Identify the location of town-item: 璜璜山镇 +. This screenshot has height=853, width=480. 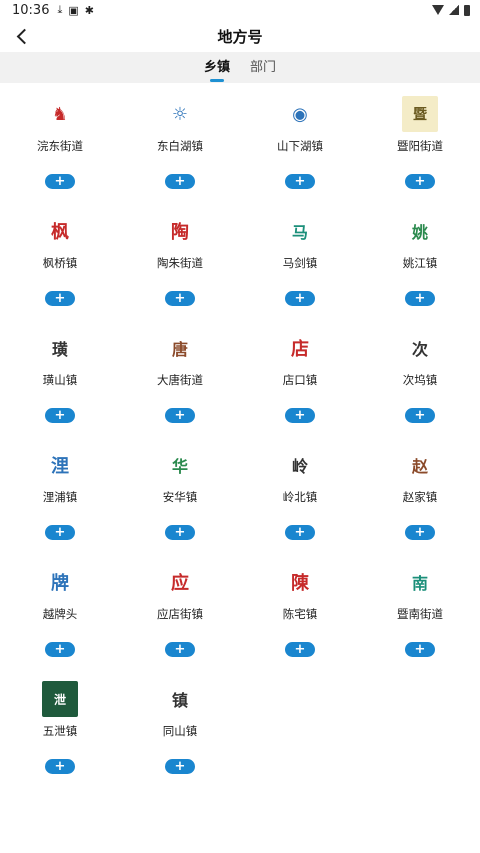
(60, 382).